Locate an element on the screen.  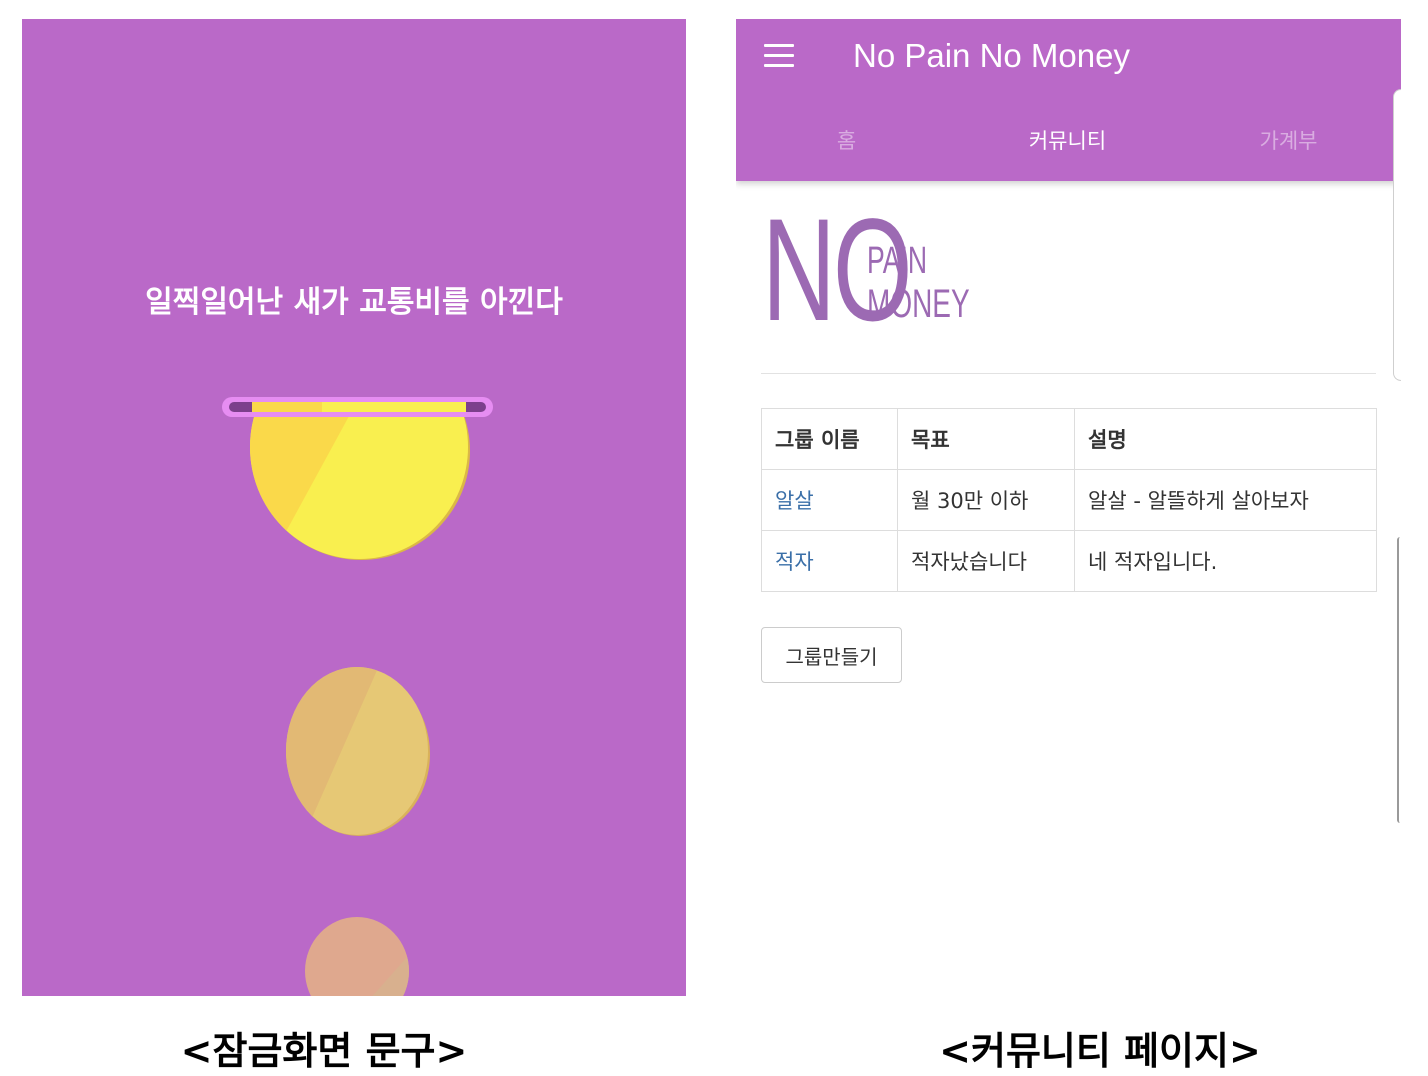
column-header-goal: 목표 is located at coordinates (986, 439).